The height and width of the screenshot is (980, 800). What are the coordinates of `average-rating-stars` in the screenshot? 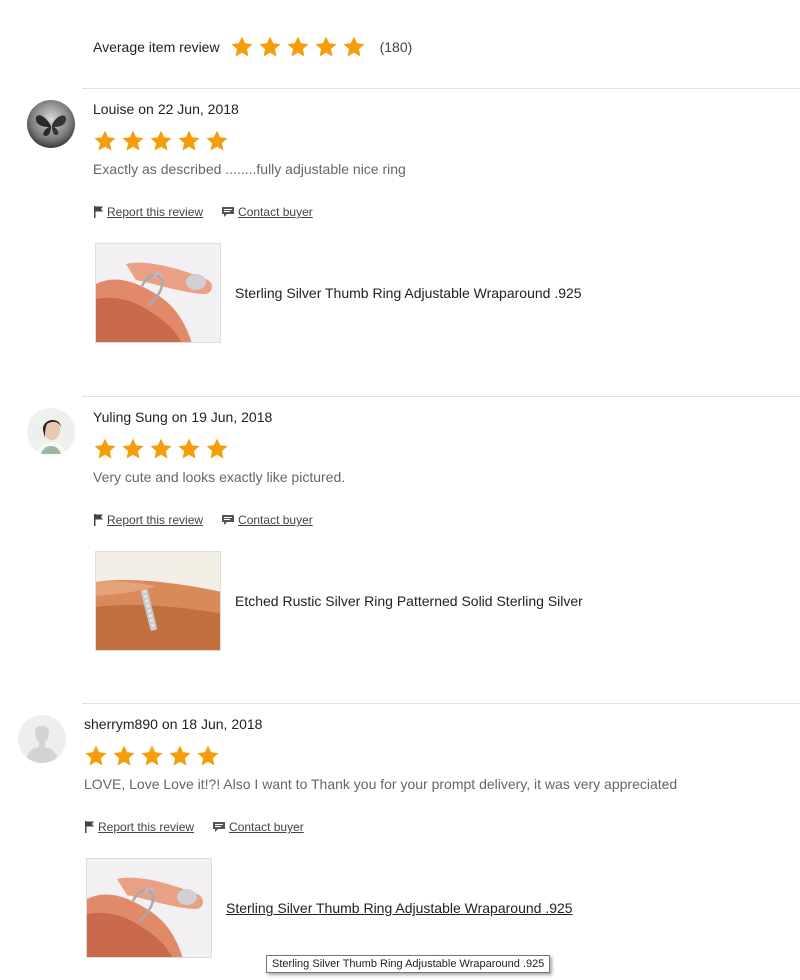 It's located at (300, 47).